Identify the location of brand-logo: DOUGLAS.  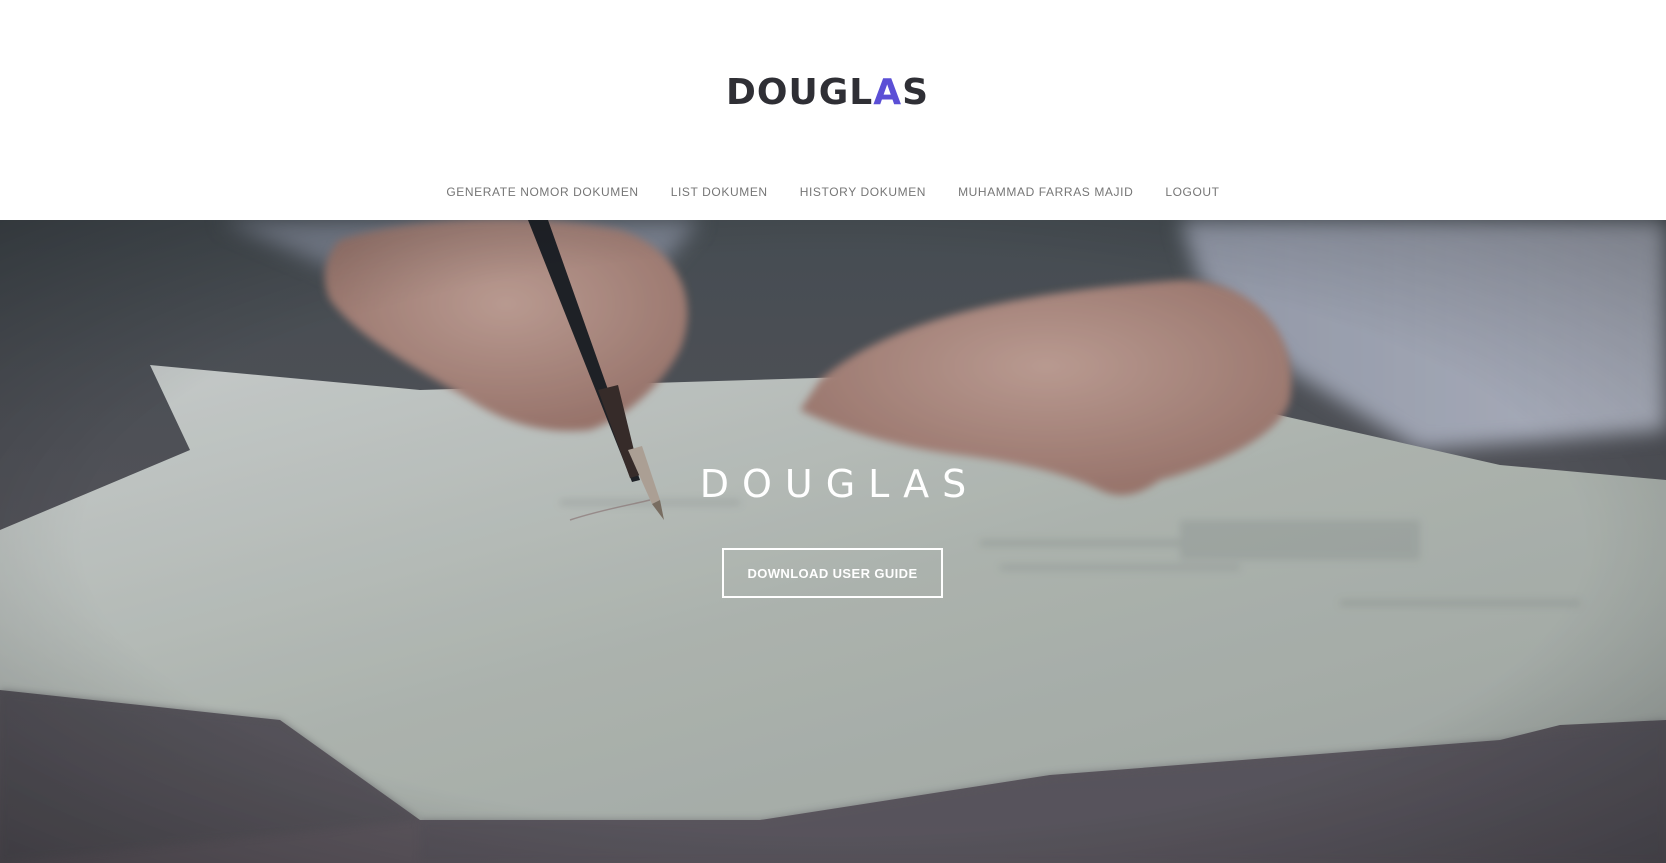
(833, 93).